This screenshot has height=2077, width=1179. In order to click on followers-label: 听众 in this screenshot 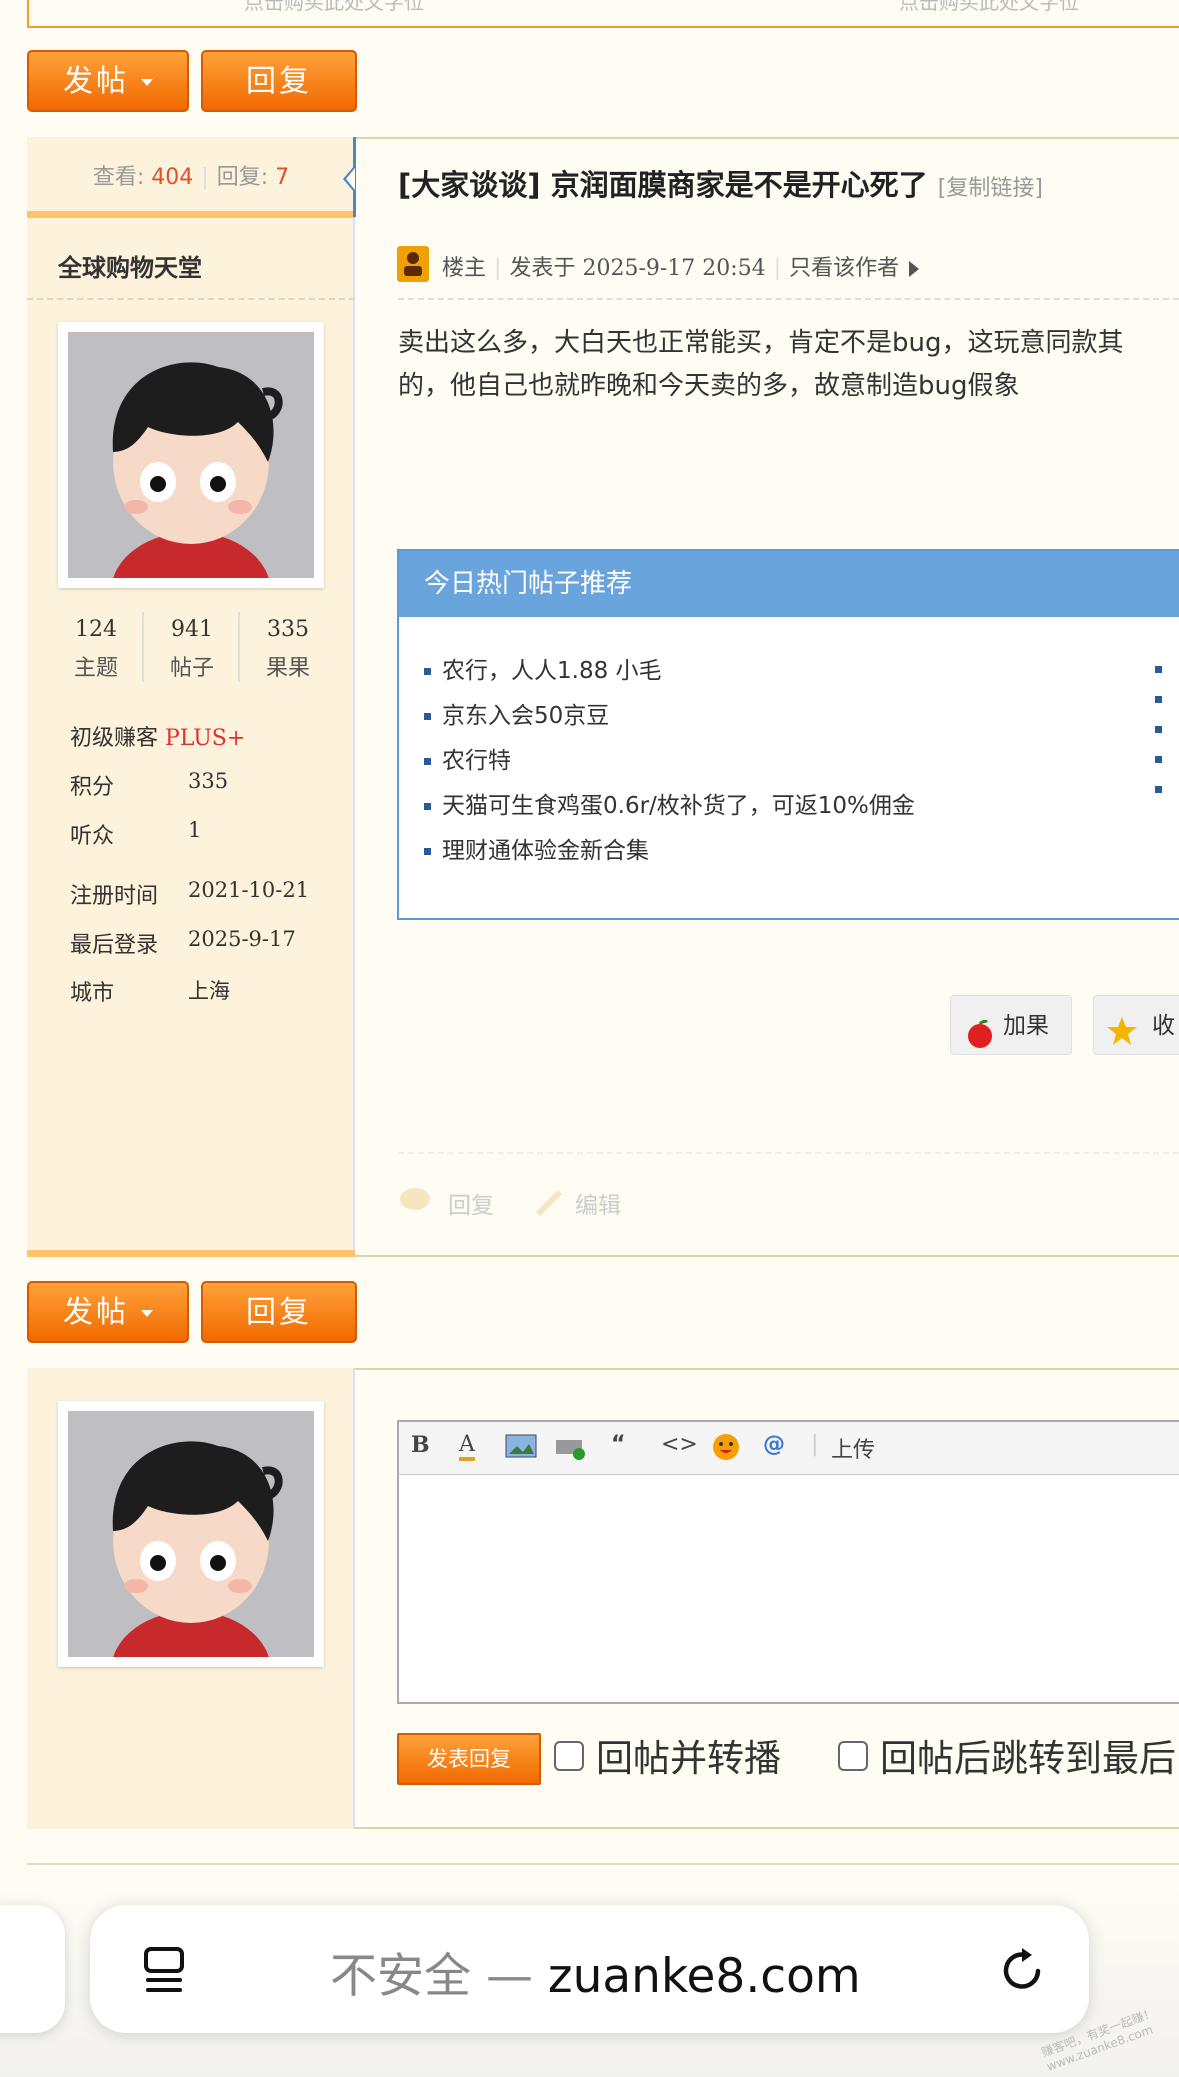, I will do `click(92, 836)`.